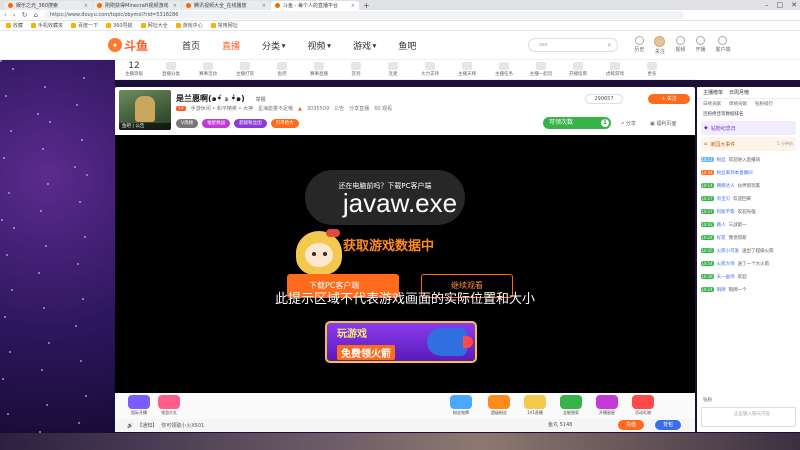 The image size is (800, 450). Describe the element at coordinates (748, 128) in the screenshot. I see `diamond-fan-event: ◆ 钻粉纪念日` at that location.